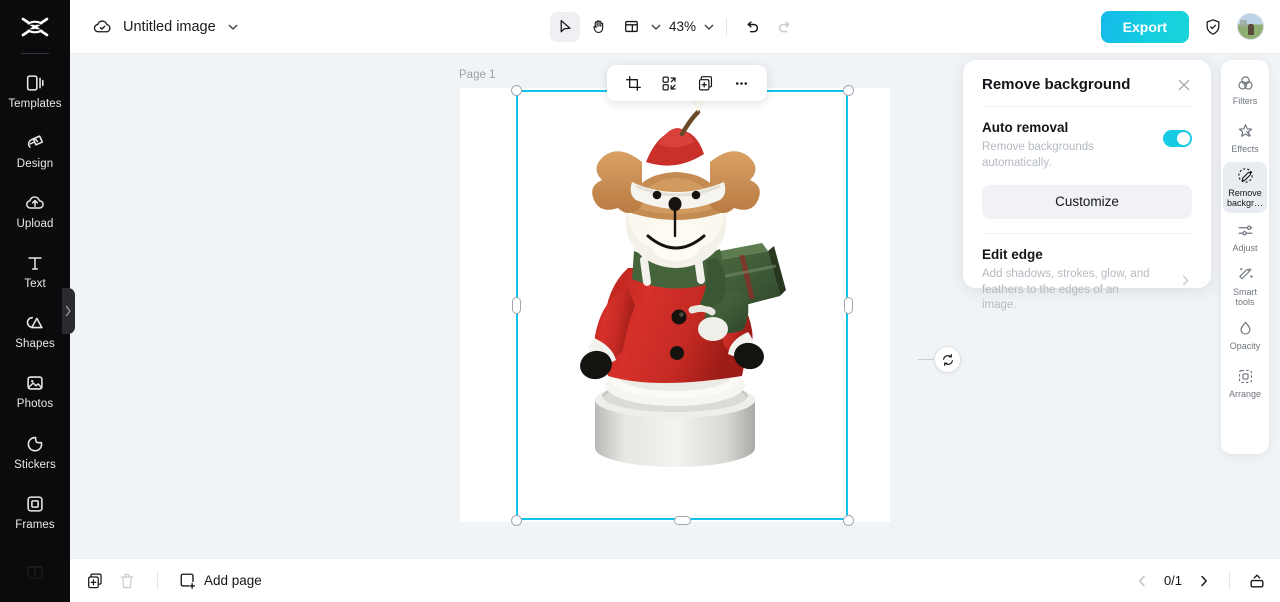 The width and height of the screenshot is (1280, 602). Describe the element at coordinates (35, 404) in the screenshot. I see `sidebar-item-label: Photos` at that location.